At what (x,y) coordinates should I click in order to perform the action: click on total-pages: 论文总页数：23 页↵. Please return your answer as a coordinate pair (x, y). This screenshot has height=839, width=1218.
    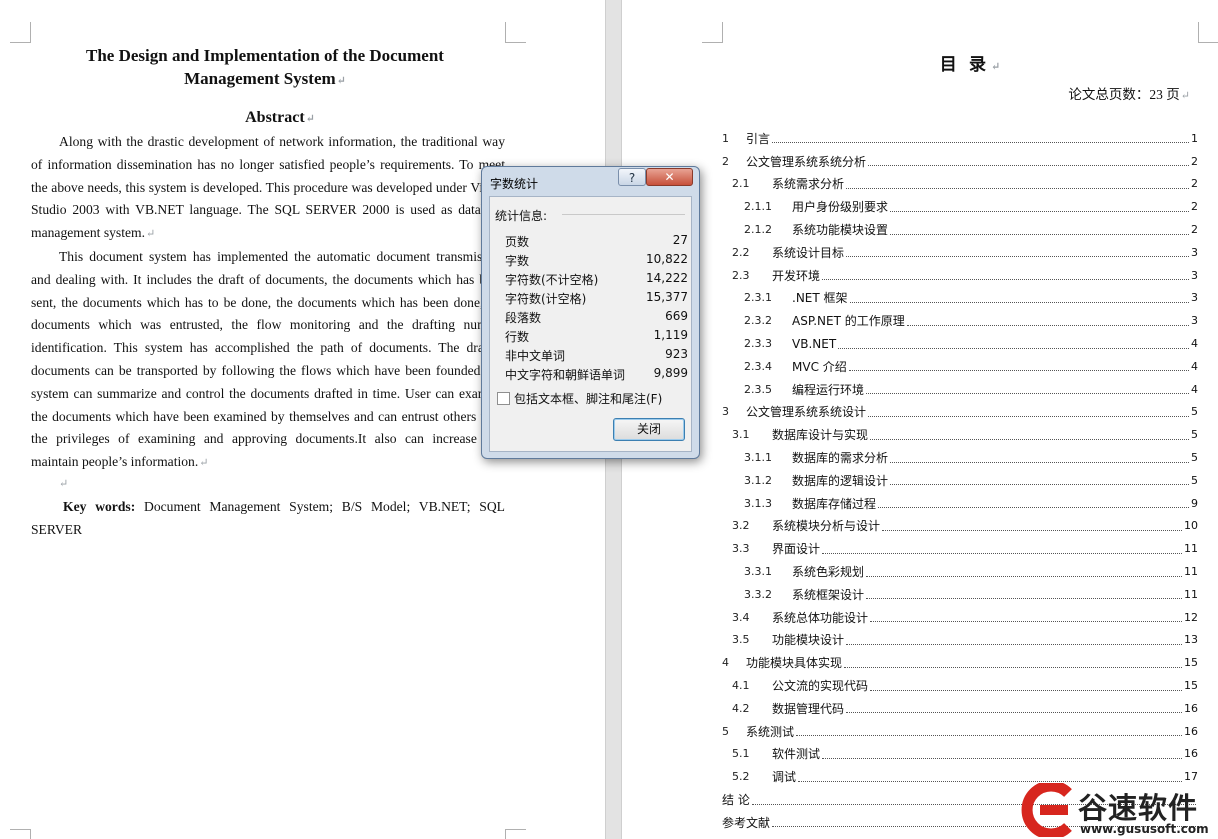
    Looking at the image, I should click on (1129, 94).